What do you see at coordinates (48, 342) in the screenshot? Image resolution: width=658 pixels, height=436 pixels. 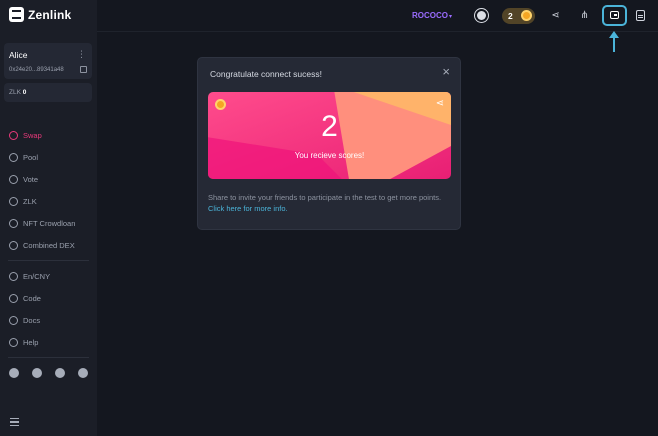 I see `sidebar-item-help: Help` at bounding box center [48, 342].